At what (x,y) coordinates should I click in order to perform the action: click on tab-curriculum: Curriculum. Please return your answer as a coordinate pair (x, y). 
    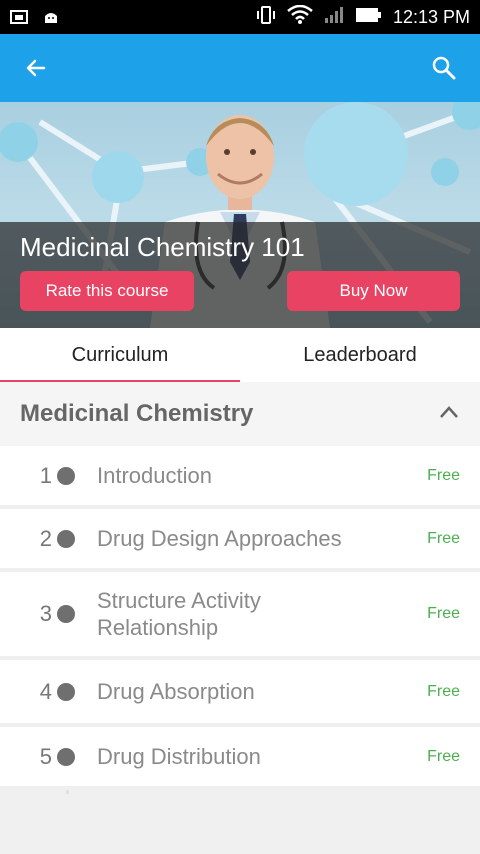
    Looking at the image, I should click on (120, 355).